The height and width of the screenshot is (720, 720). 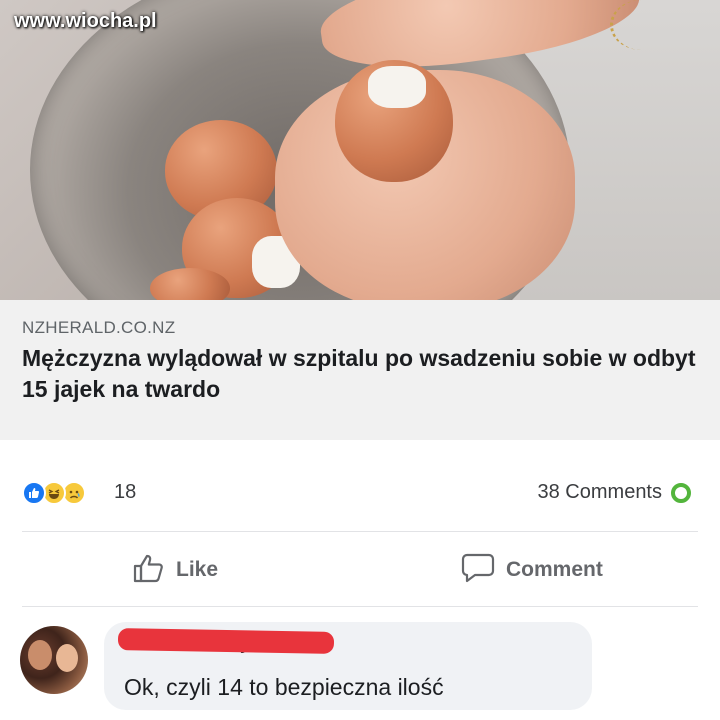 What do you see at coordinates (226, 641) in the screenshot?
I see `redaction-scribble` at bounding box center [226, 641].